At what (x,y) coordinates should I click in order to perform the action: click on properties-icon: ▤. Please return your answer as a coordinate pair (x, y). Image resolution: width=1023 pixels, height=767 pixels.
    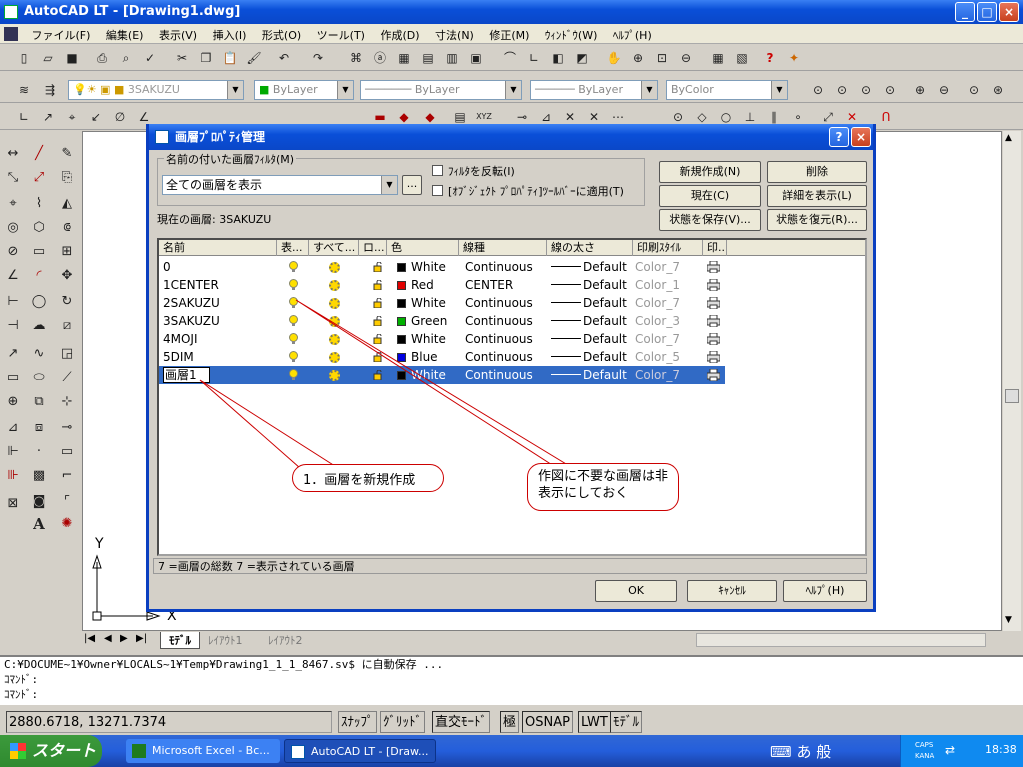
    Looking at the image, I should click on (428, 58).